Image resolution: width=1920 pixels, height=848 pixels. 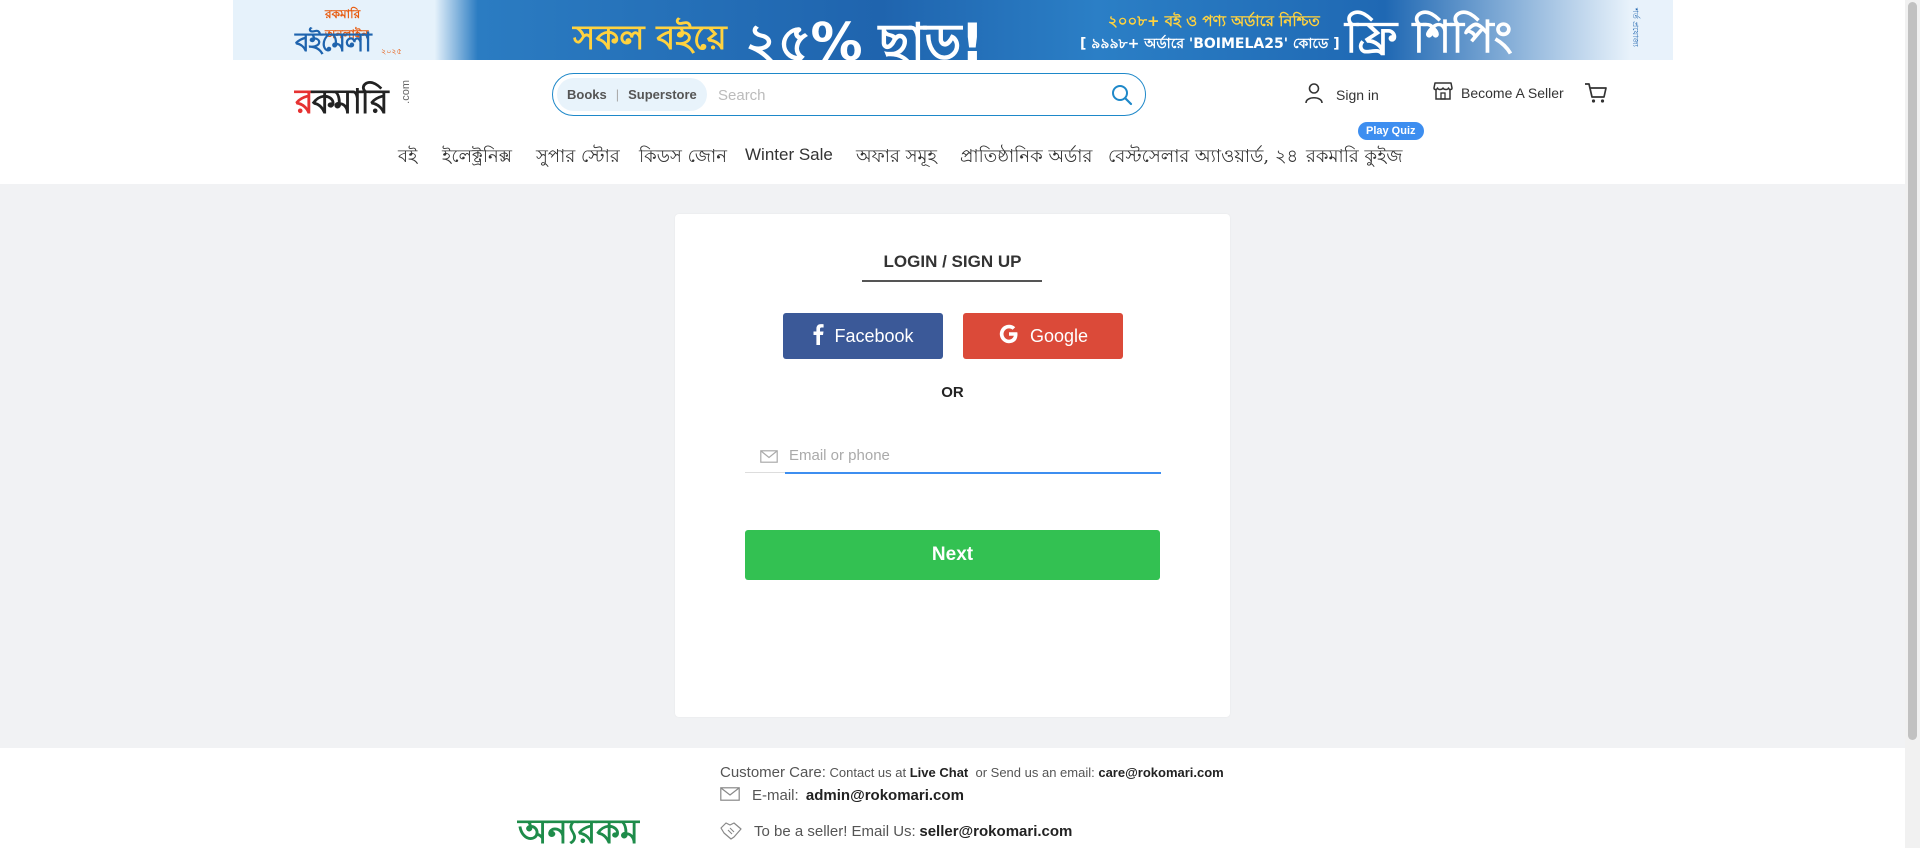 What do you see at coordinates (1357, 94) in the screenshot?
I see `sign-in-label: Sign in` at bounding box center [1357, 94].